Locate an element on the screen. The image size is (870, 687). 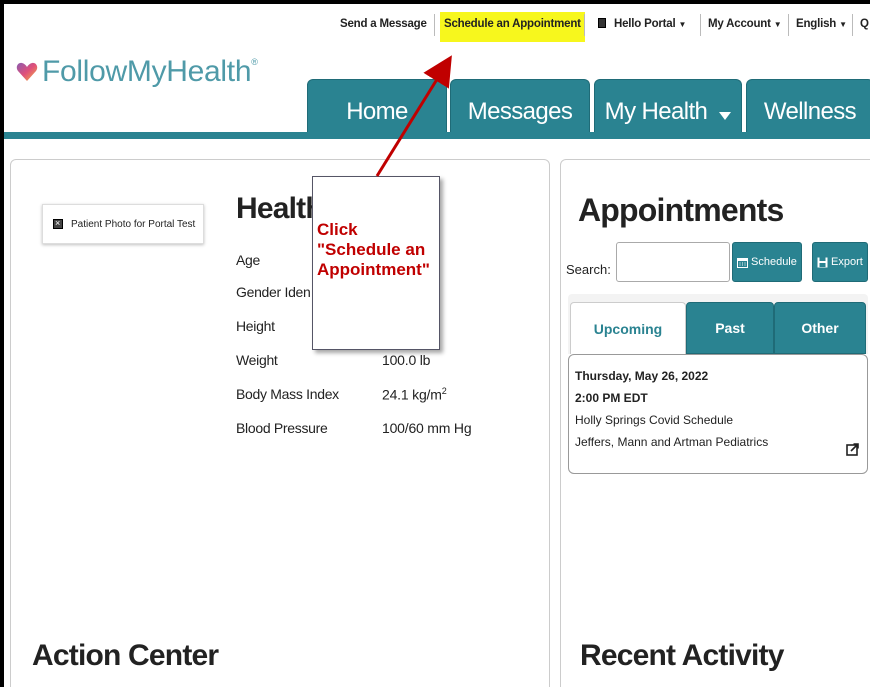
bmi-value-text: 24.1 kg/m is located at coordinates (412, 394).